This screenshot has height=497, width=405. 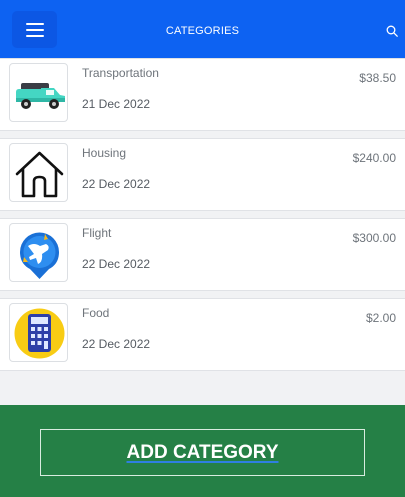 I want to click on app-header: CATEGORIES, so click(x=202, y=31).